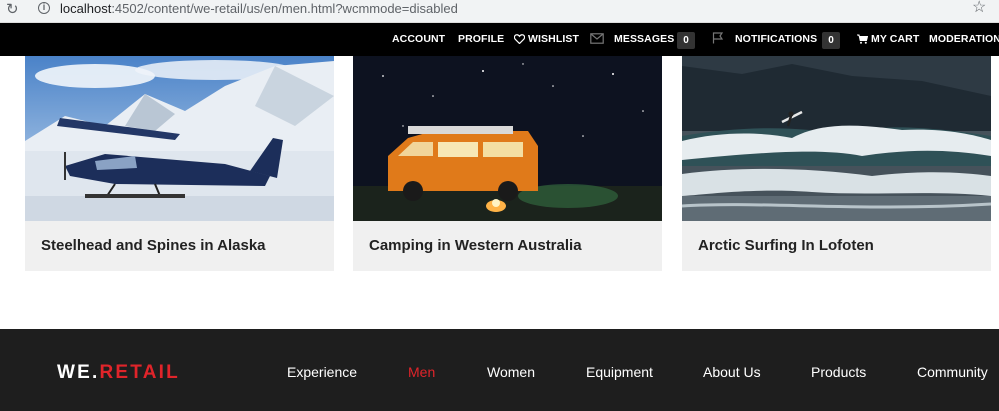 This screenshot has height=411, width=999. Describe the element at coordinates (732, 372) in the screenshot. I see `footer-nav-about-us: About Us` at that location.